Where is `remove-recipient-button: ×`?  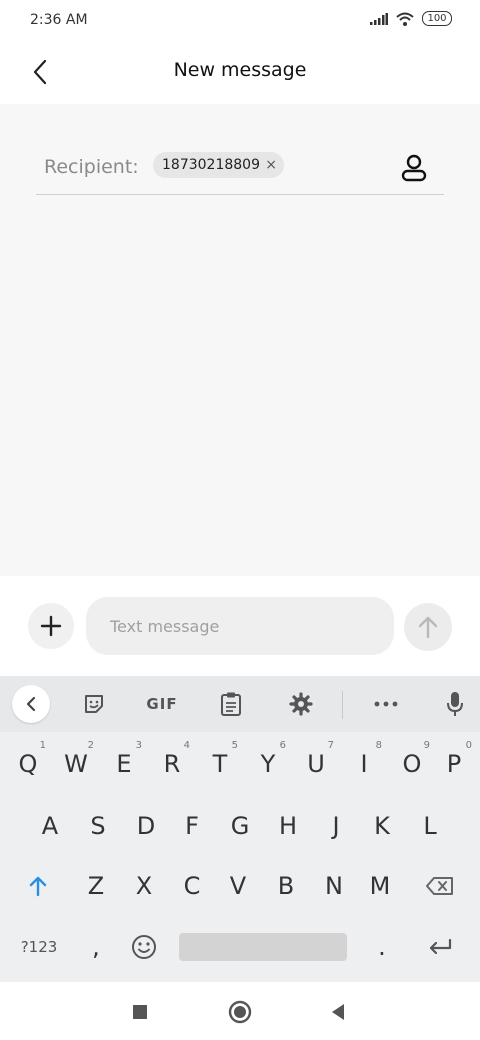
remove-recipient-button: × is located at coordinates (271, 165).